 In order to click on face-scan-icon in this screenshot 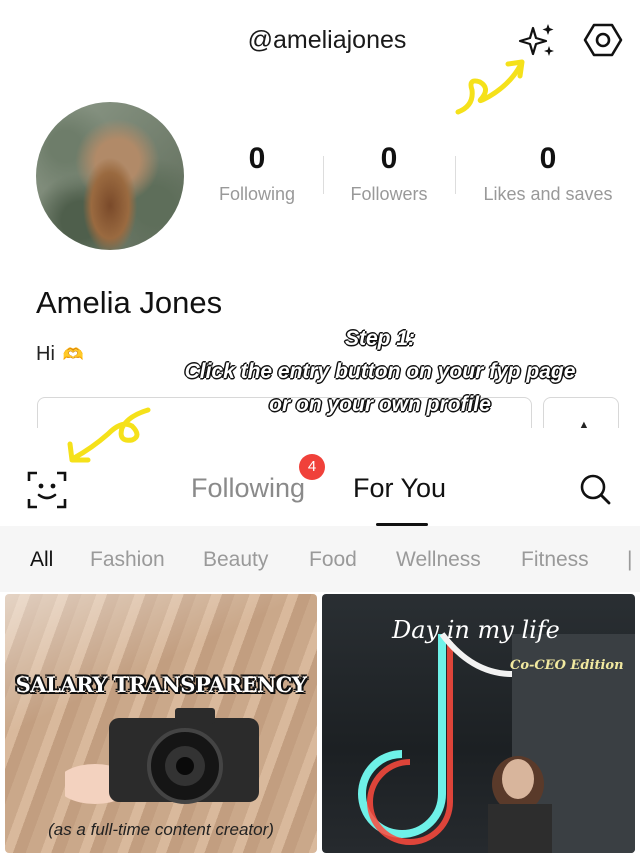, I will do `click(47, 490)`.